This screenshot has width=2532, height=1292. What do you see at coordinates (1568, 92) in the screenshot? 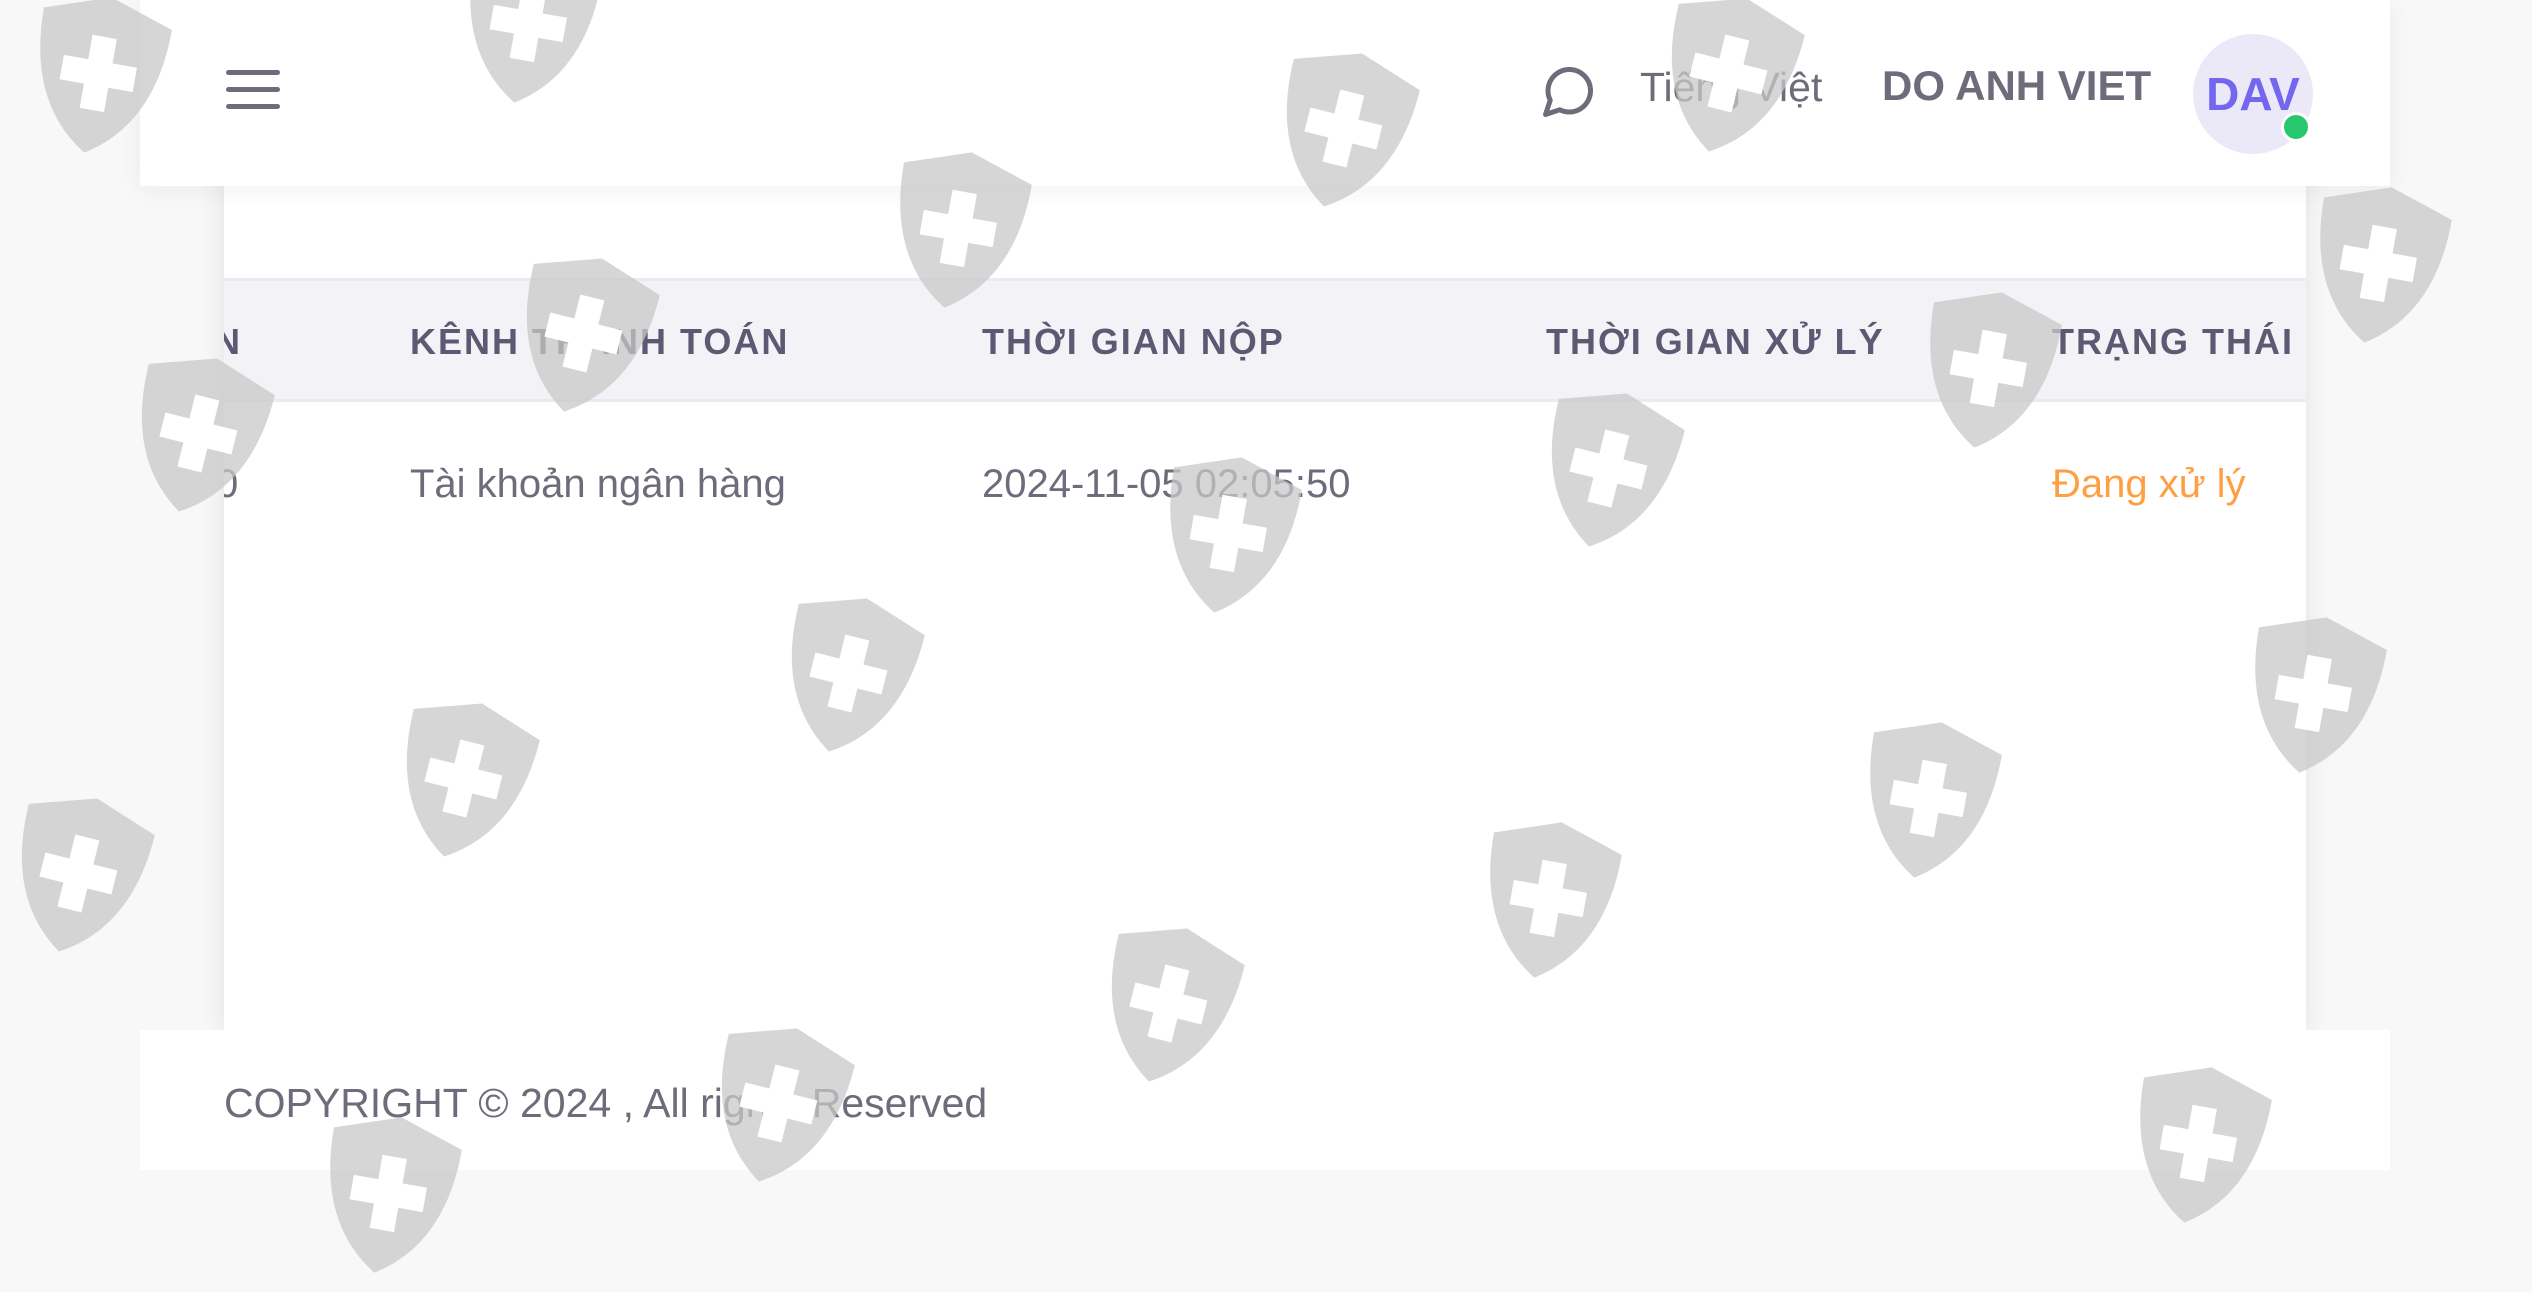
I see `chat-bubble-icon` at bounding box center [1568, 92].